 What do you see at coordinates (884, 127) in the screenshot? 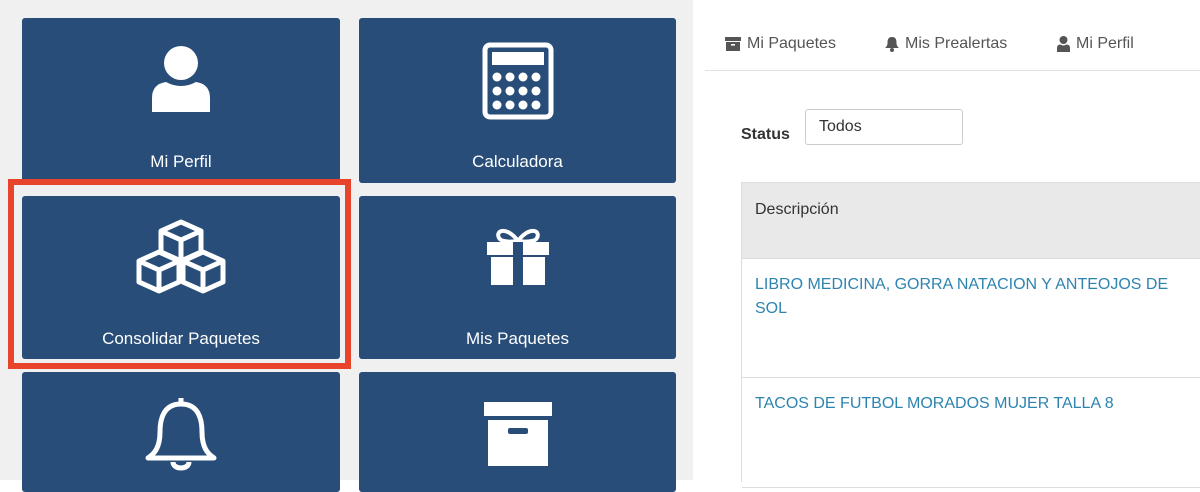
I see `status-select: Todos` at bounding box center [884, 127].